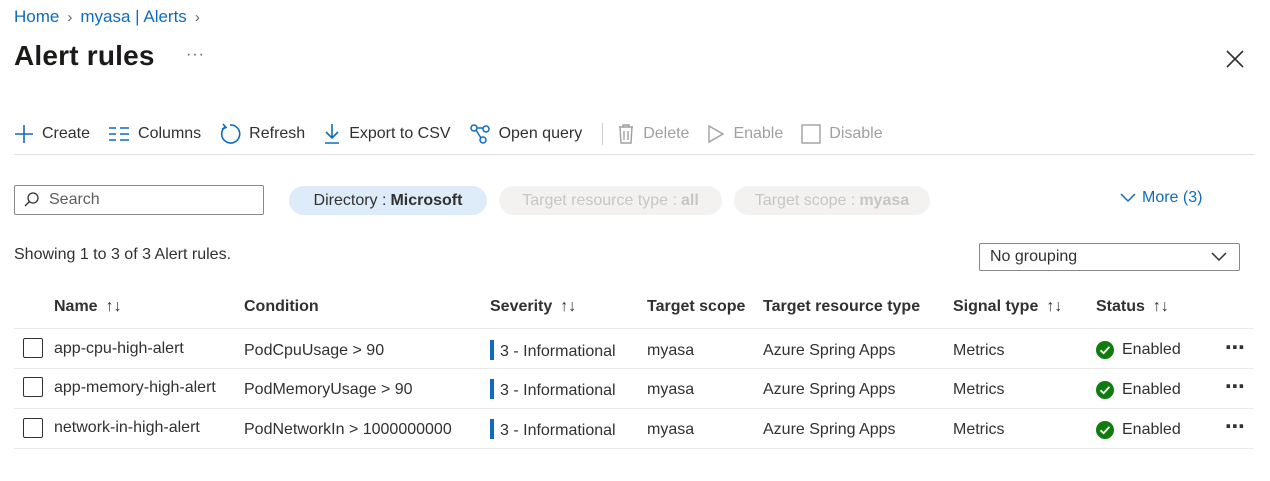  I want to click on search-input, so click(149, 200).